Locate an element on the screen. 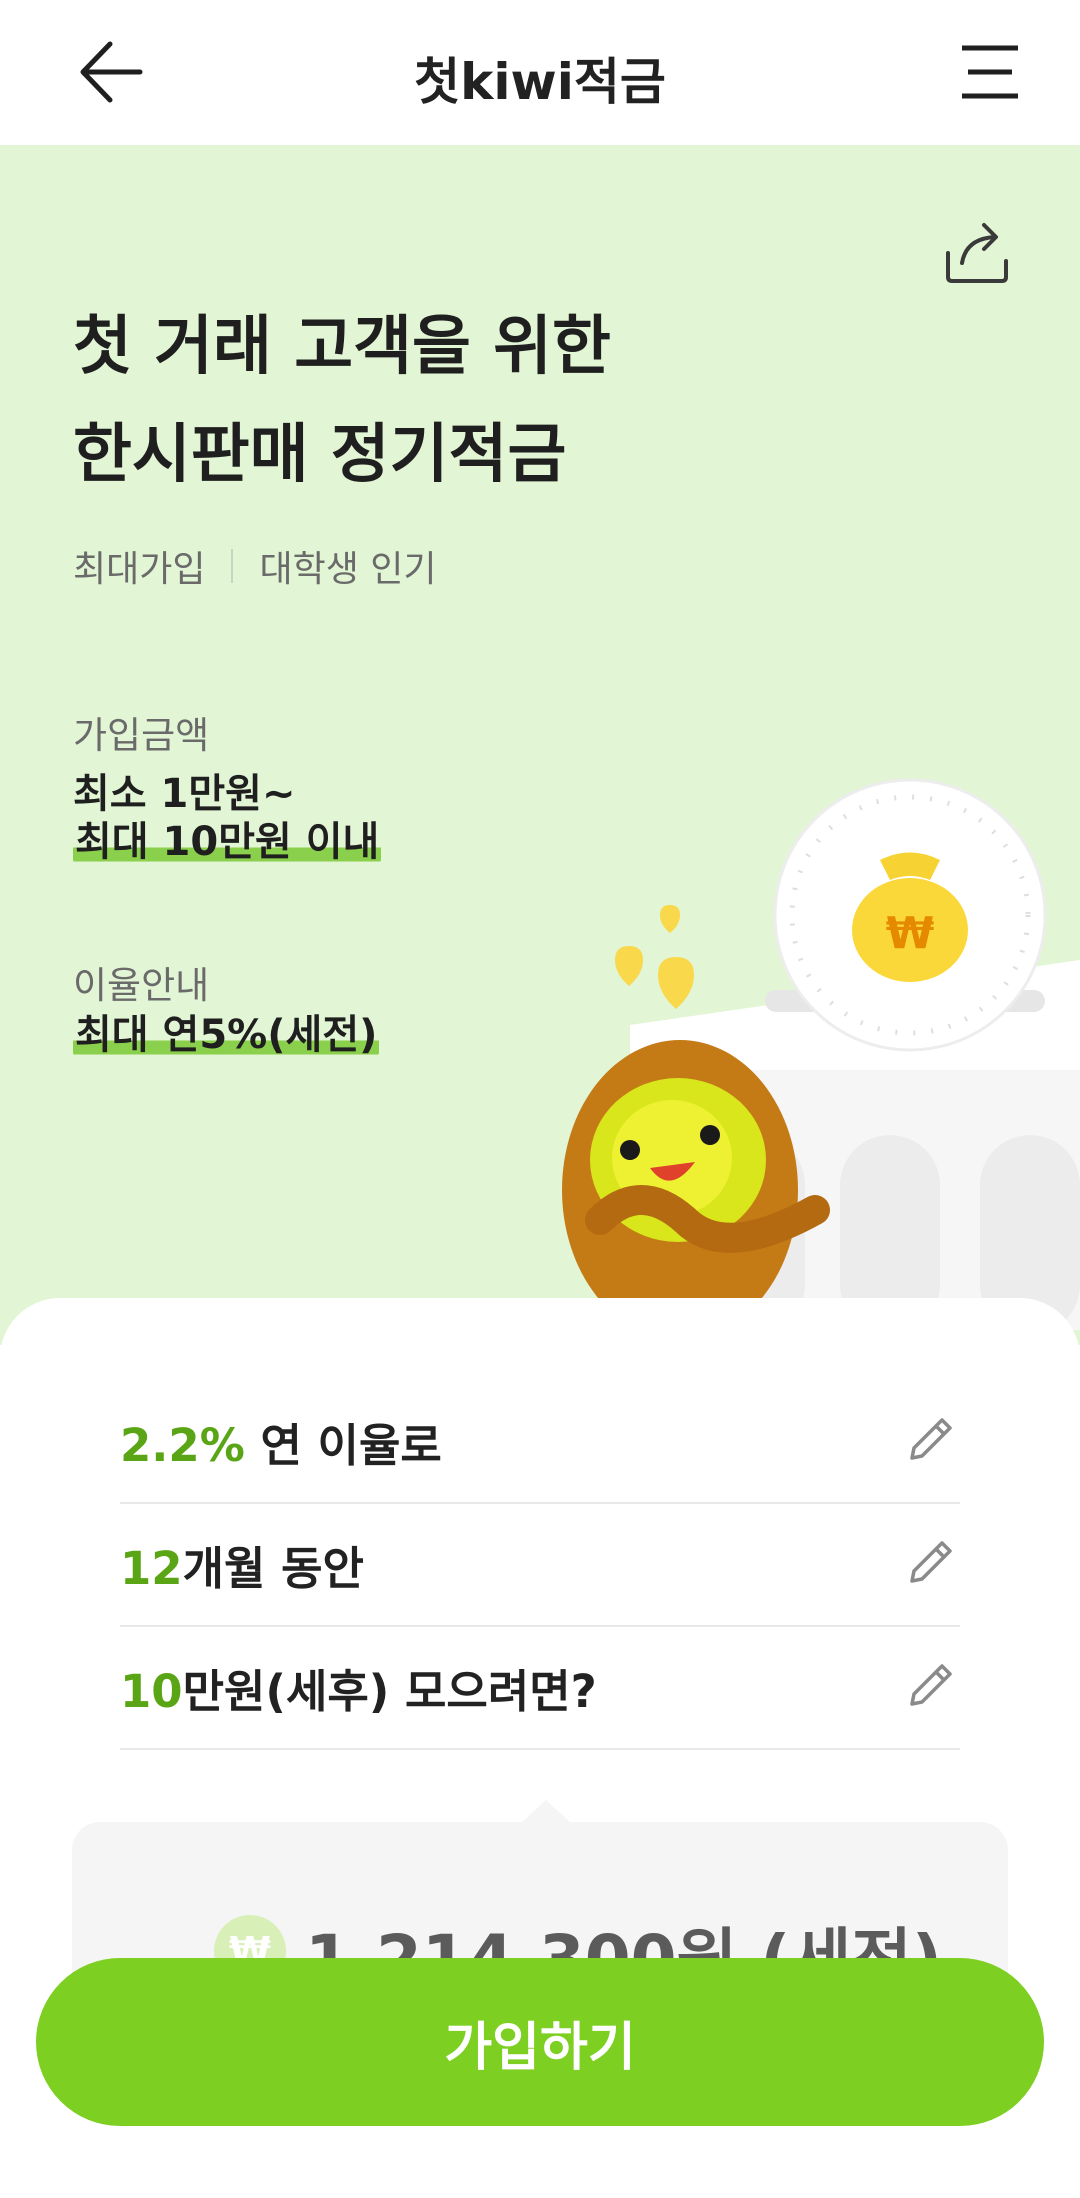 The image size is (1080, 2198). rate-value: 최대 연5%(세전) is located at coordinates (226, 1035).